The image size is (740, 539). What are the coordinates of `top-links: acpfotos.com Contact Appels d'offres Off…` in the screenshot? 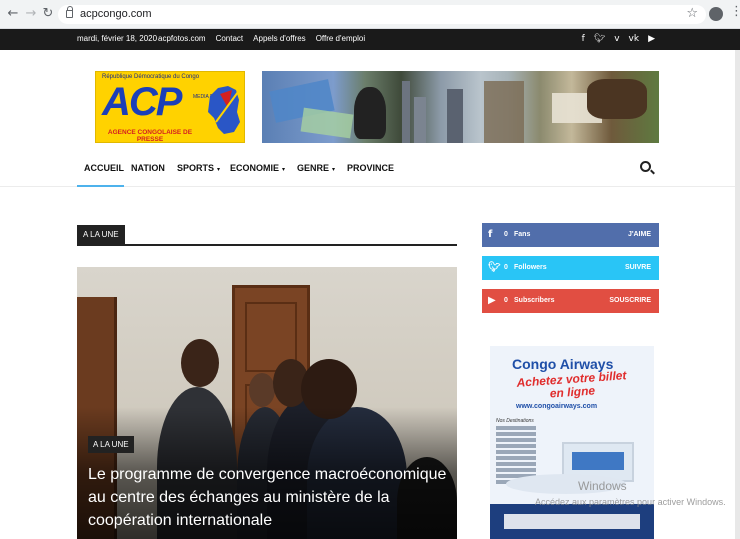 It's located at (261, 38).